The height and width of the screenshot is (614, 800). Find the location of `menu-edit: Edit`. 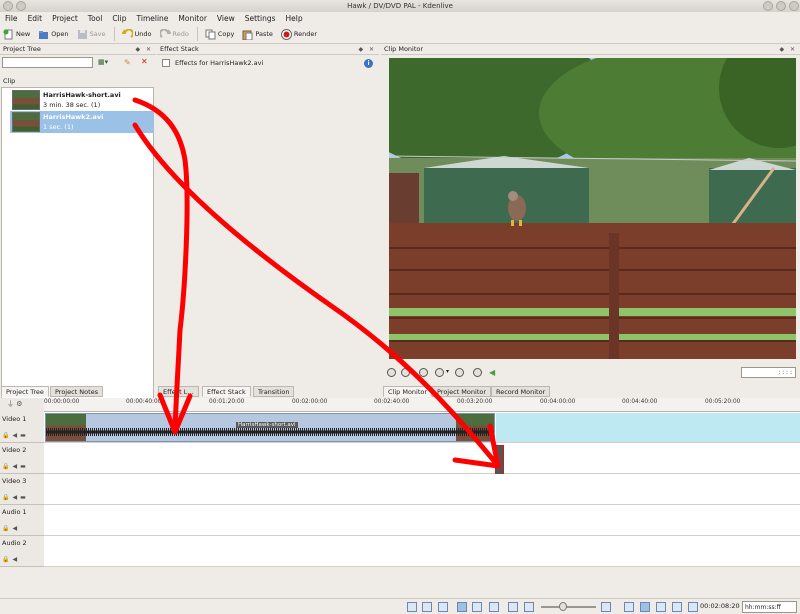

menu-edit: Edit is located at coordinates (35, 18).